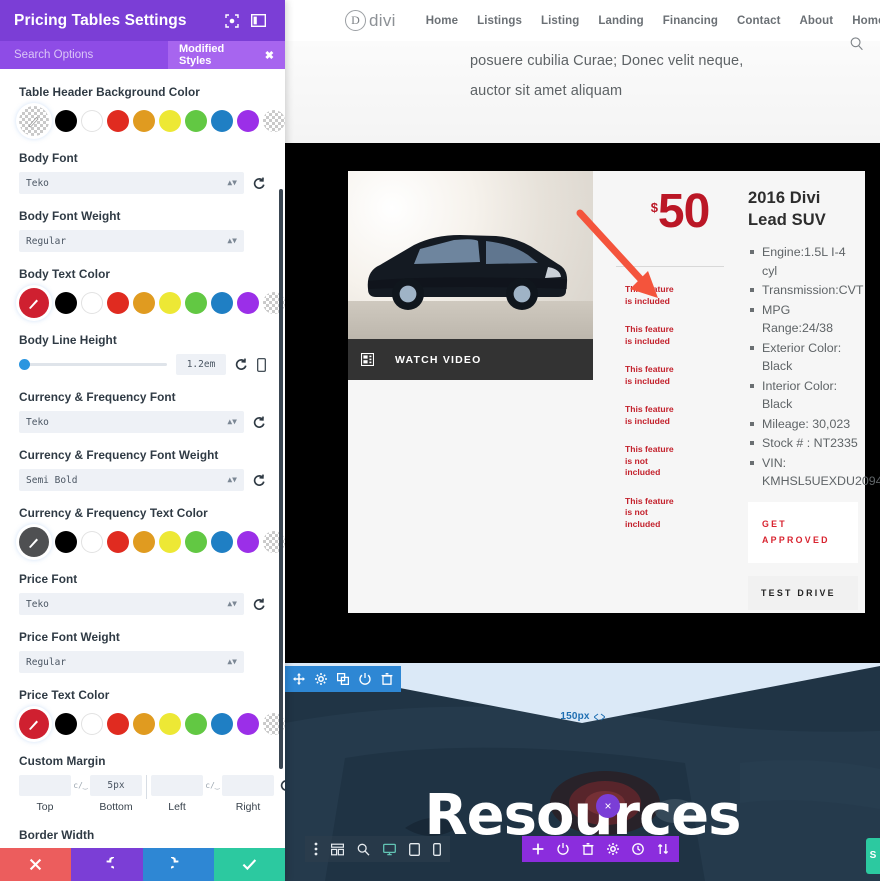  Describe the element at coordinates (269, 55) in the screenshot. I see `close-icon: ✖` at that location.